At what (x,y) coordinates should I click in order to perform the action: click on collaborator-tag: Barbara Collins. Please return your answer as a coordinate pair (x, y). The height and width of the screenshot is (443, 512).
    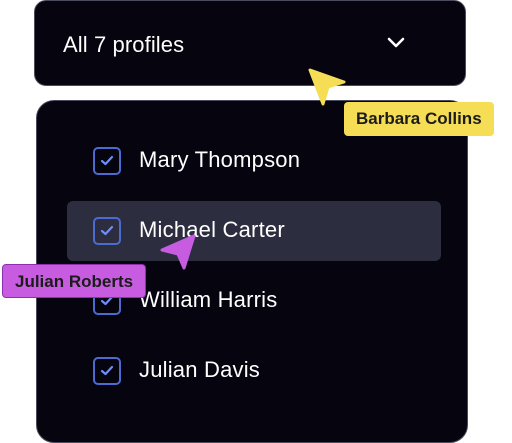
    Looking at the image, I should click on (419, 119).